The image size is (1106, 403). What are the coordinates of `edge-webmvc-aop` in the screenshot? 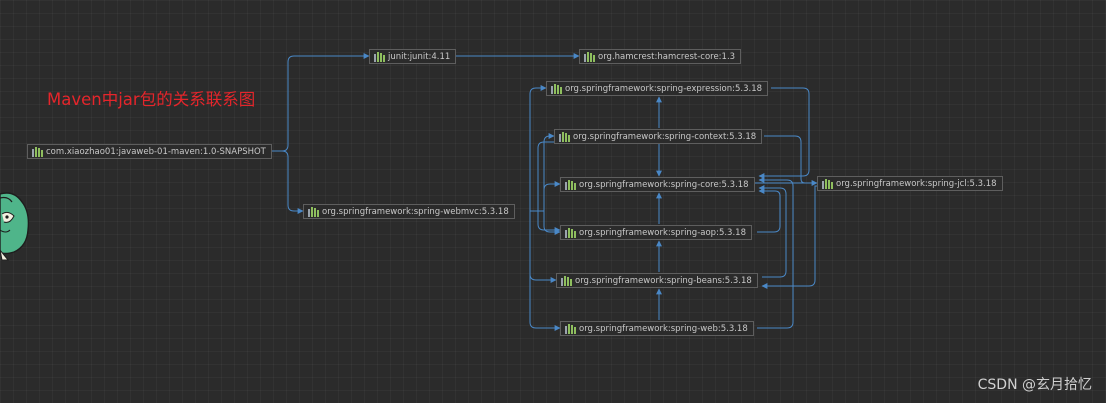 It's located at (546, 222).